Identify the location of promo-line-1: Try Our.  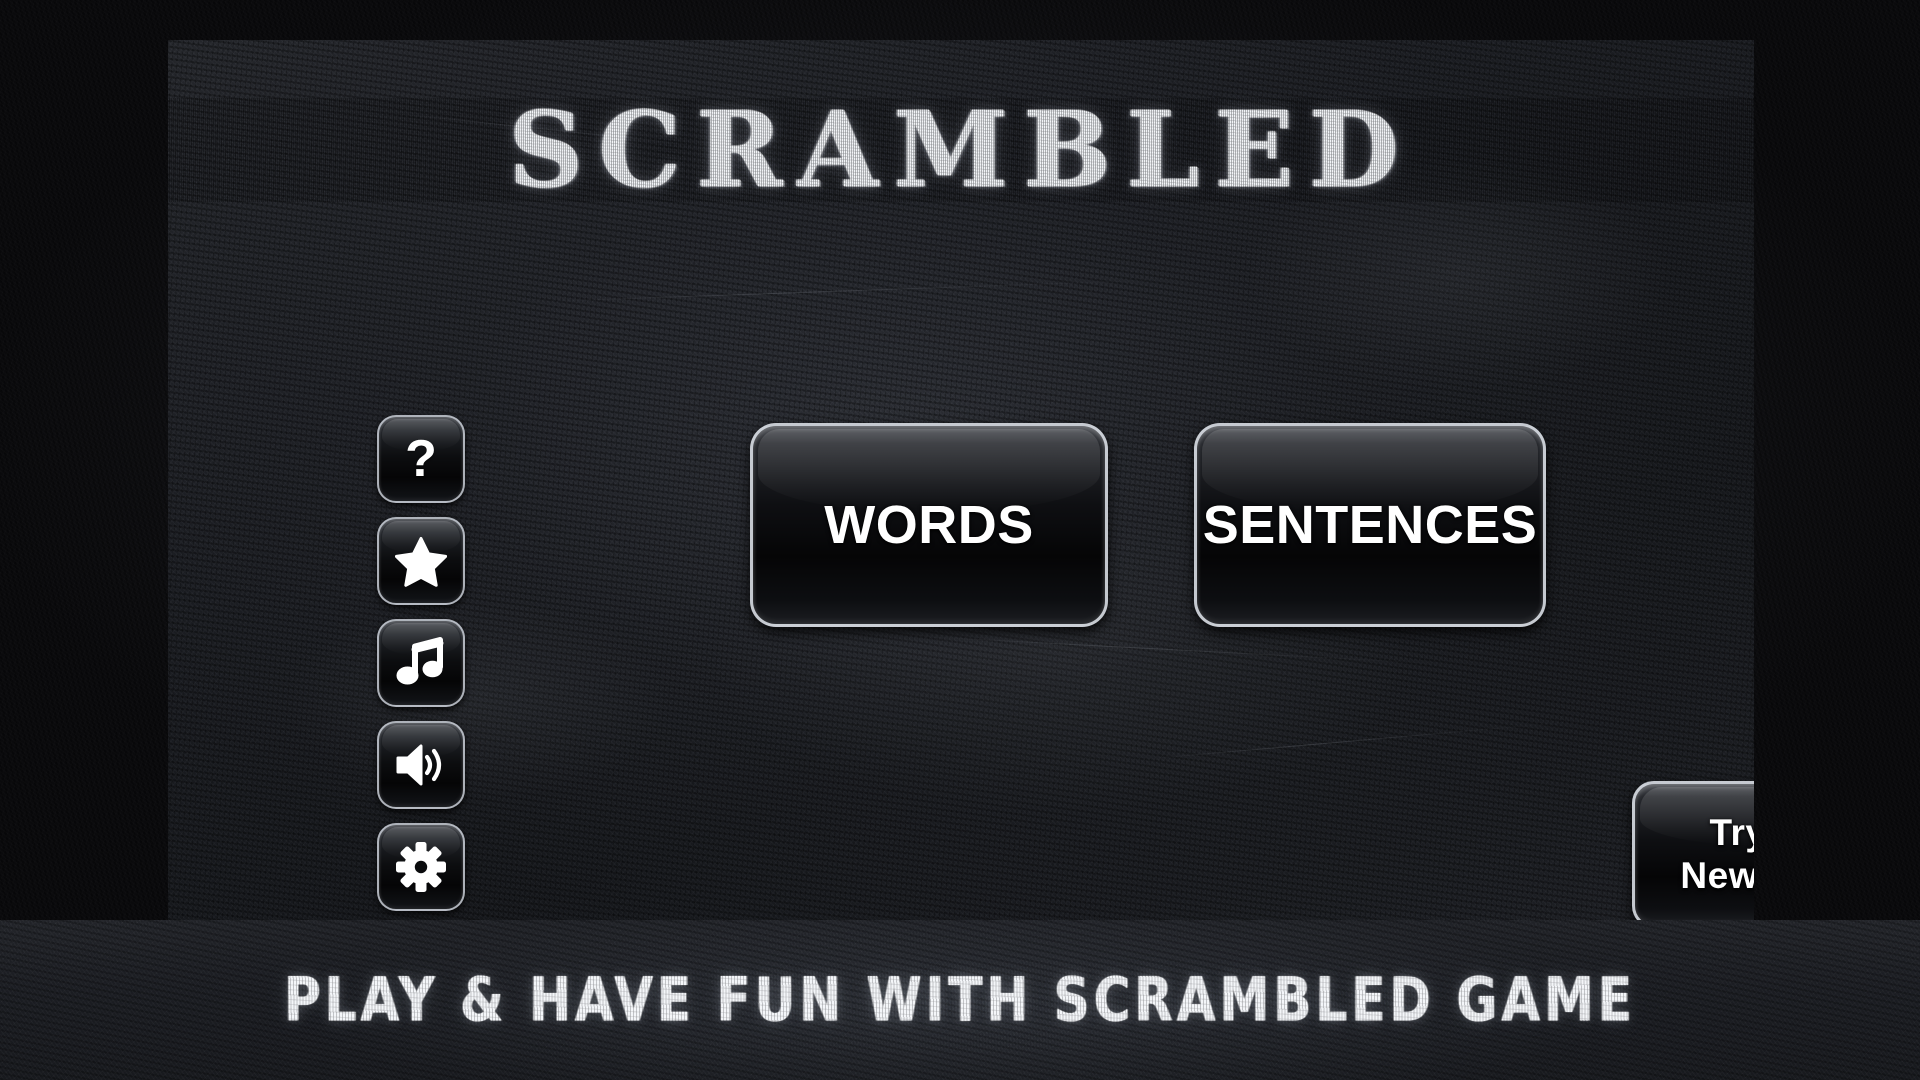
(1731, 832).